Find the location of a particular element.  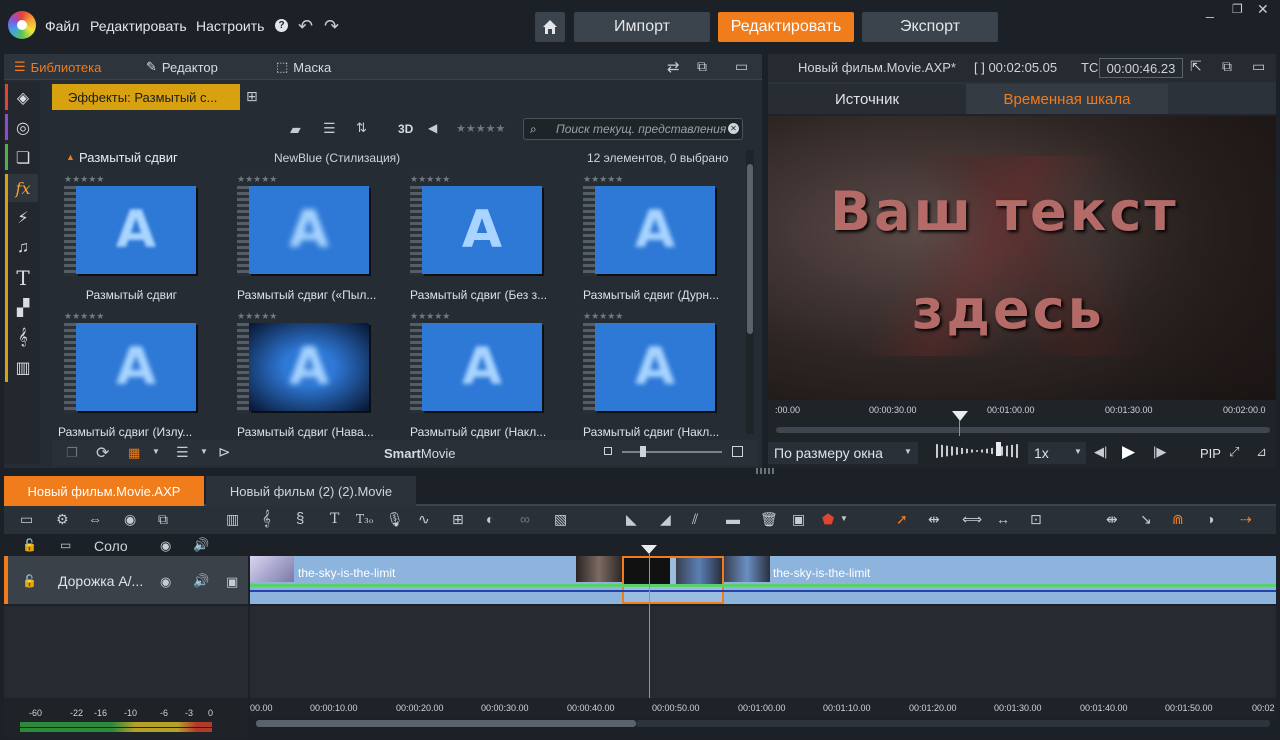

home-button is located at coordinates (550, 27).